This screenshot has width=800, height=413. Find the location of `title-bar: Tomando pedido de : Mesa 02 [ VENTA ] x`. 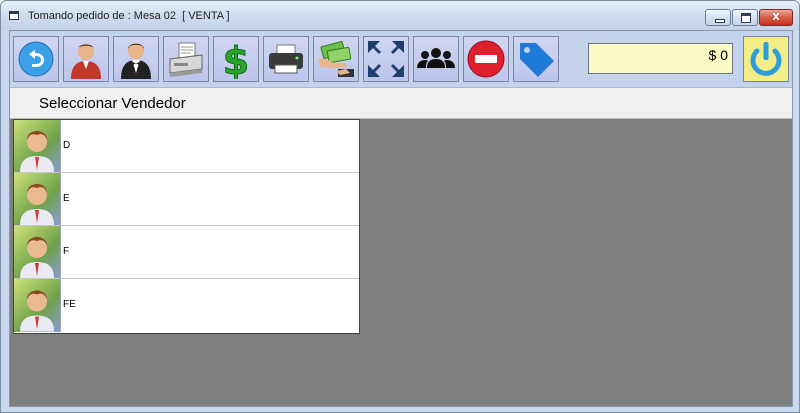

title-bar: Tomando pedido de : Mesa 02 [ VENTA ] x is located at coordinates (400, 15).